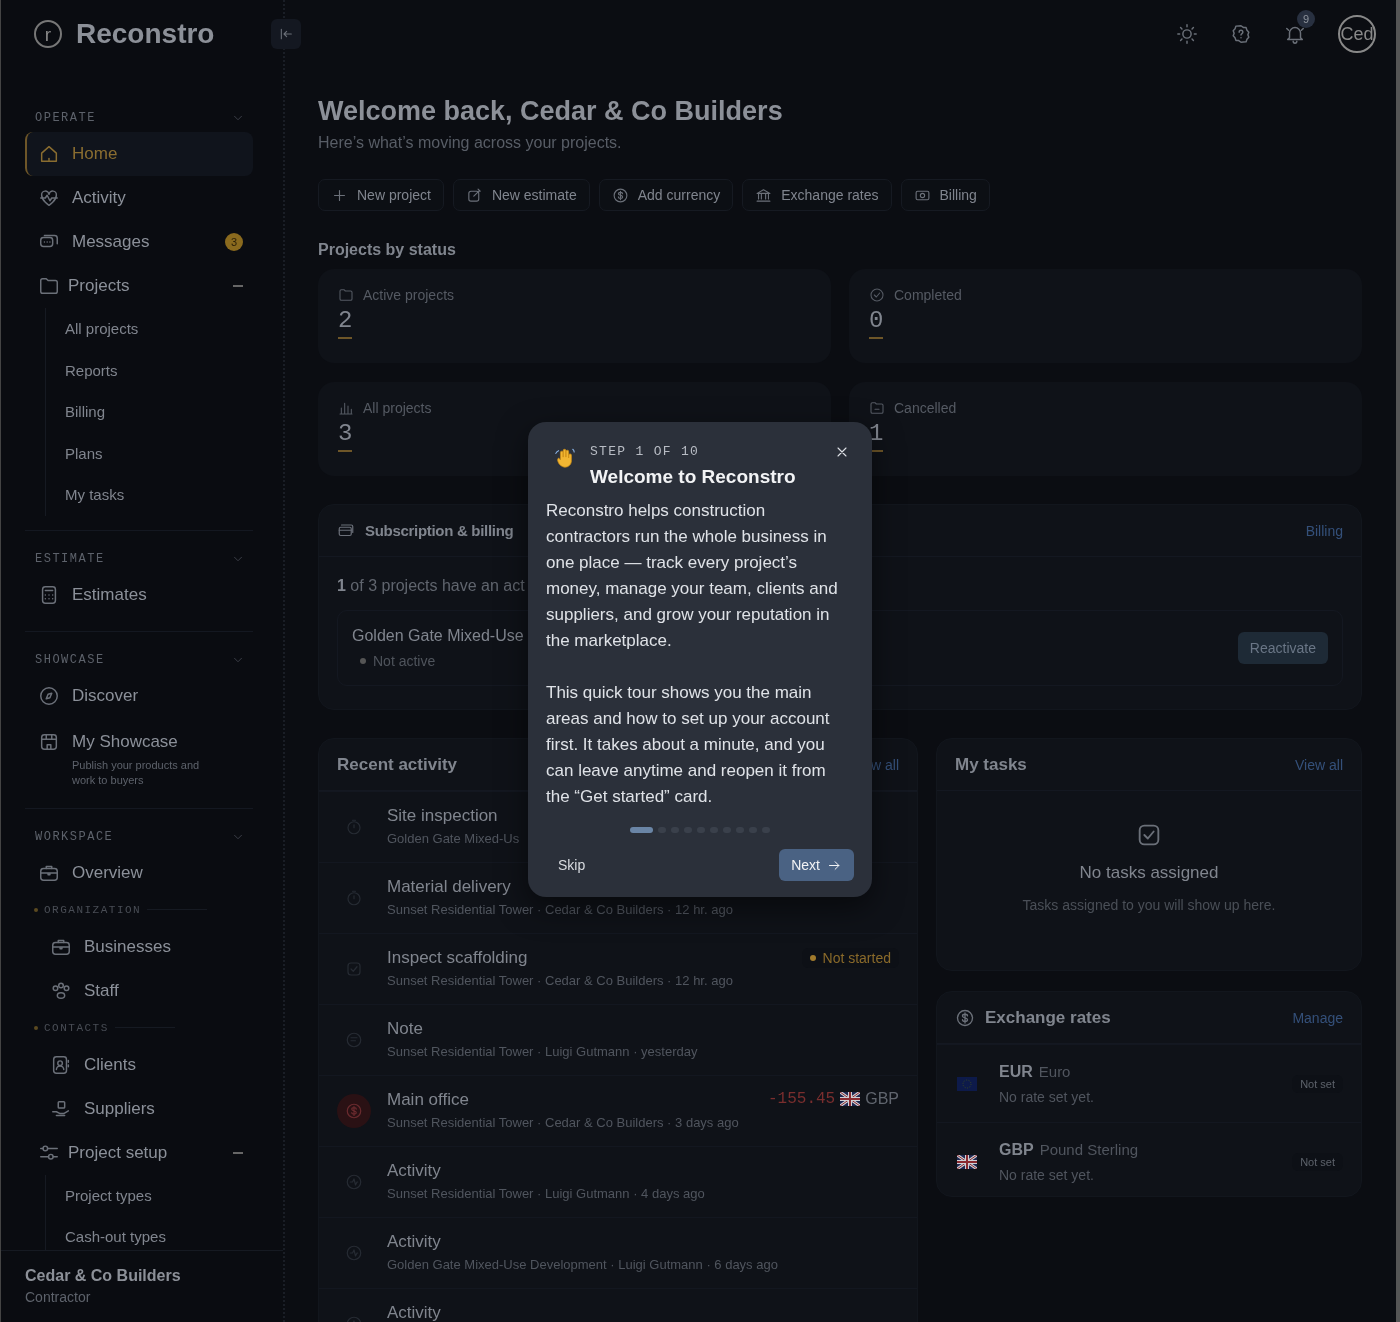 Image resolution: width=1400 pixels, height=1322 pixels. What do you see at coordinates (546, 1193) in the screenshot?
I see `activity-meta: Sunset Residential Tower · Luigi Gutmann · 4 days ago` at bounding box center [546, 1193].